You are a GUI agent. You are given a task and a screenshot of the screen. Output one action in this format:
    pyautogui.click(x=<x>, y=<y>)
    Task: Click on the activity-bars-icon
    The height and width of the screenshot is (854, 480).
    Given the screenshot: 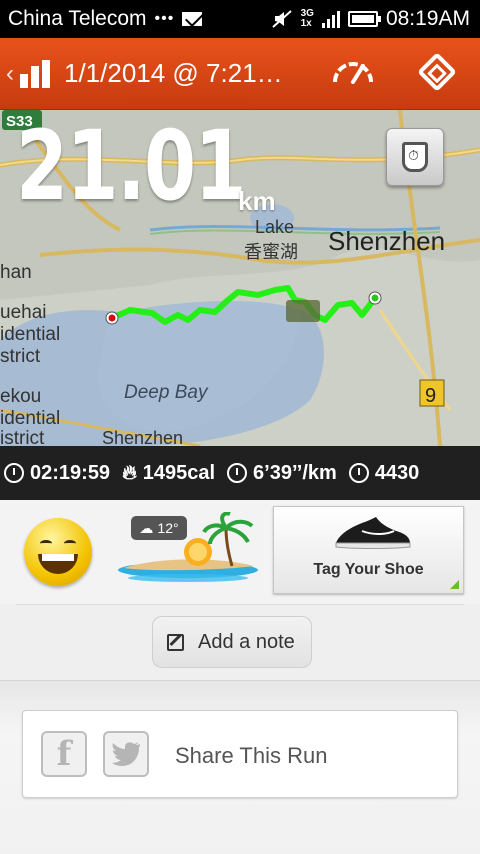 What is the action you would take?
    pyautogui.click(x=35, y=73)
    